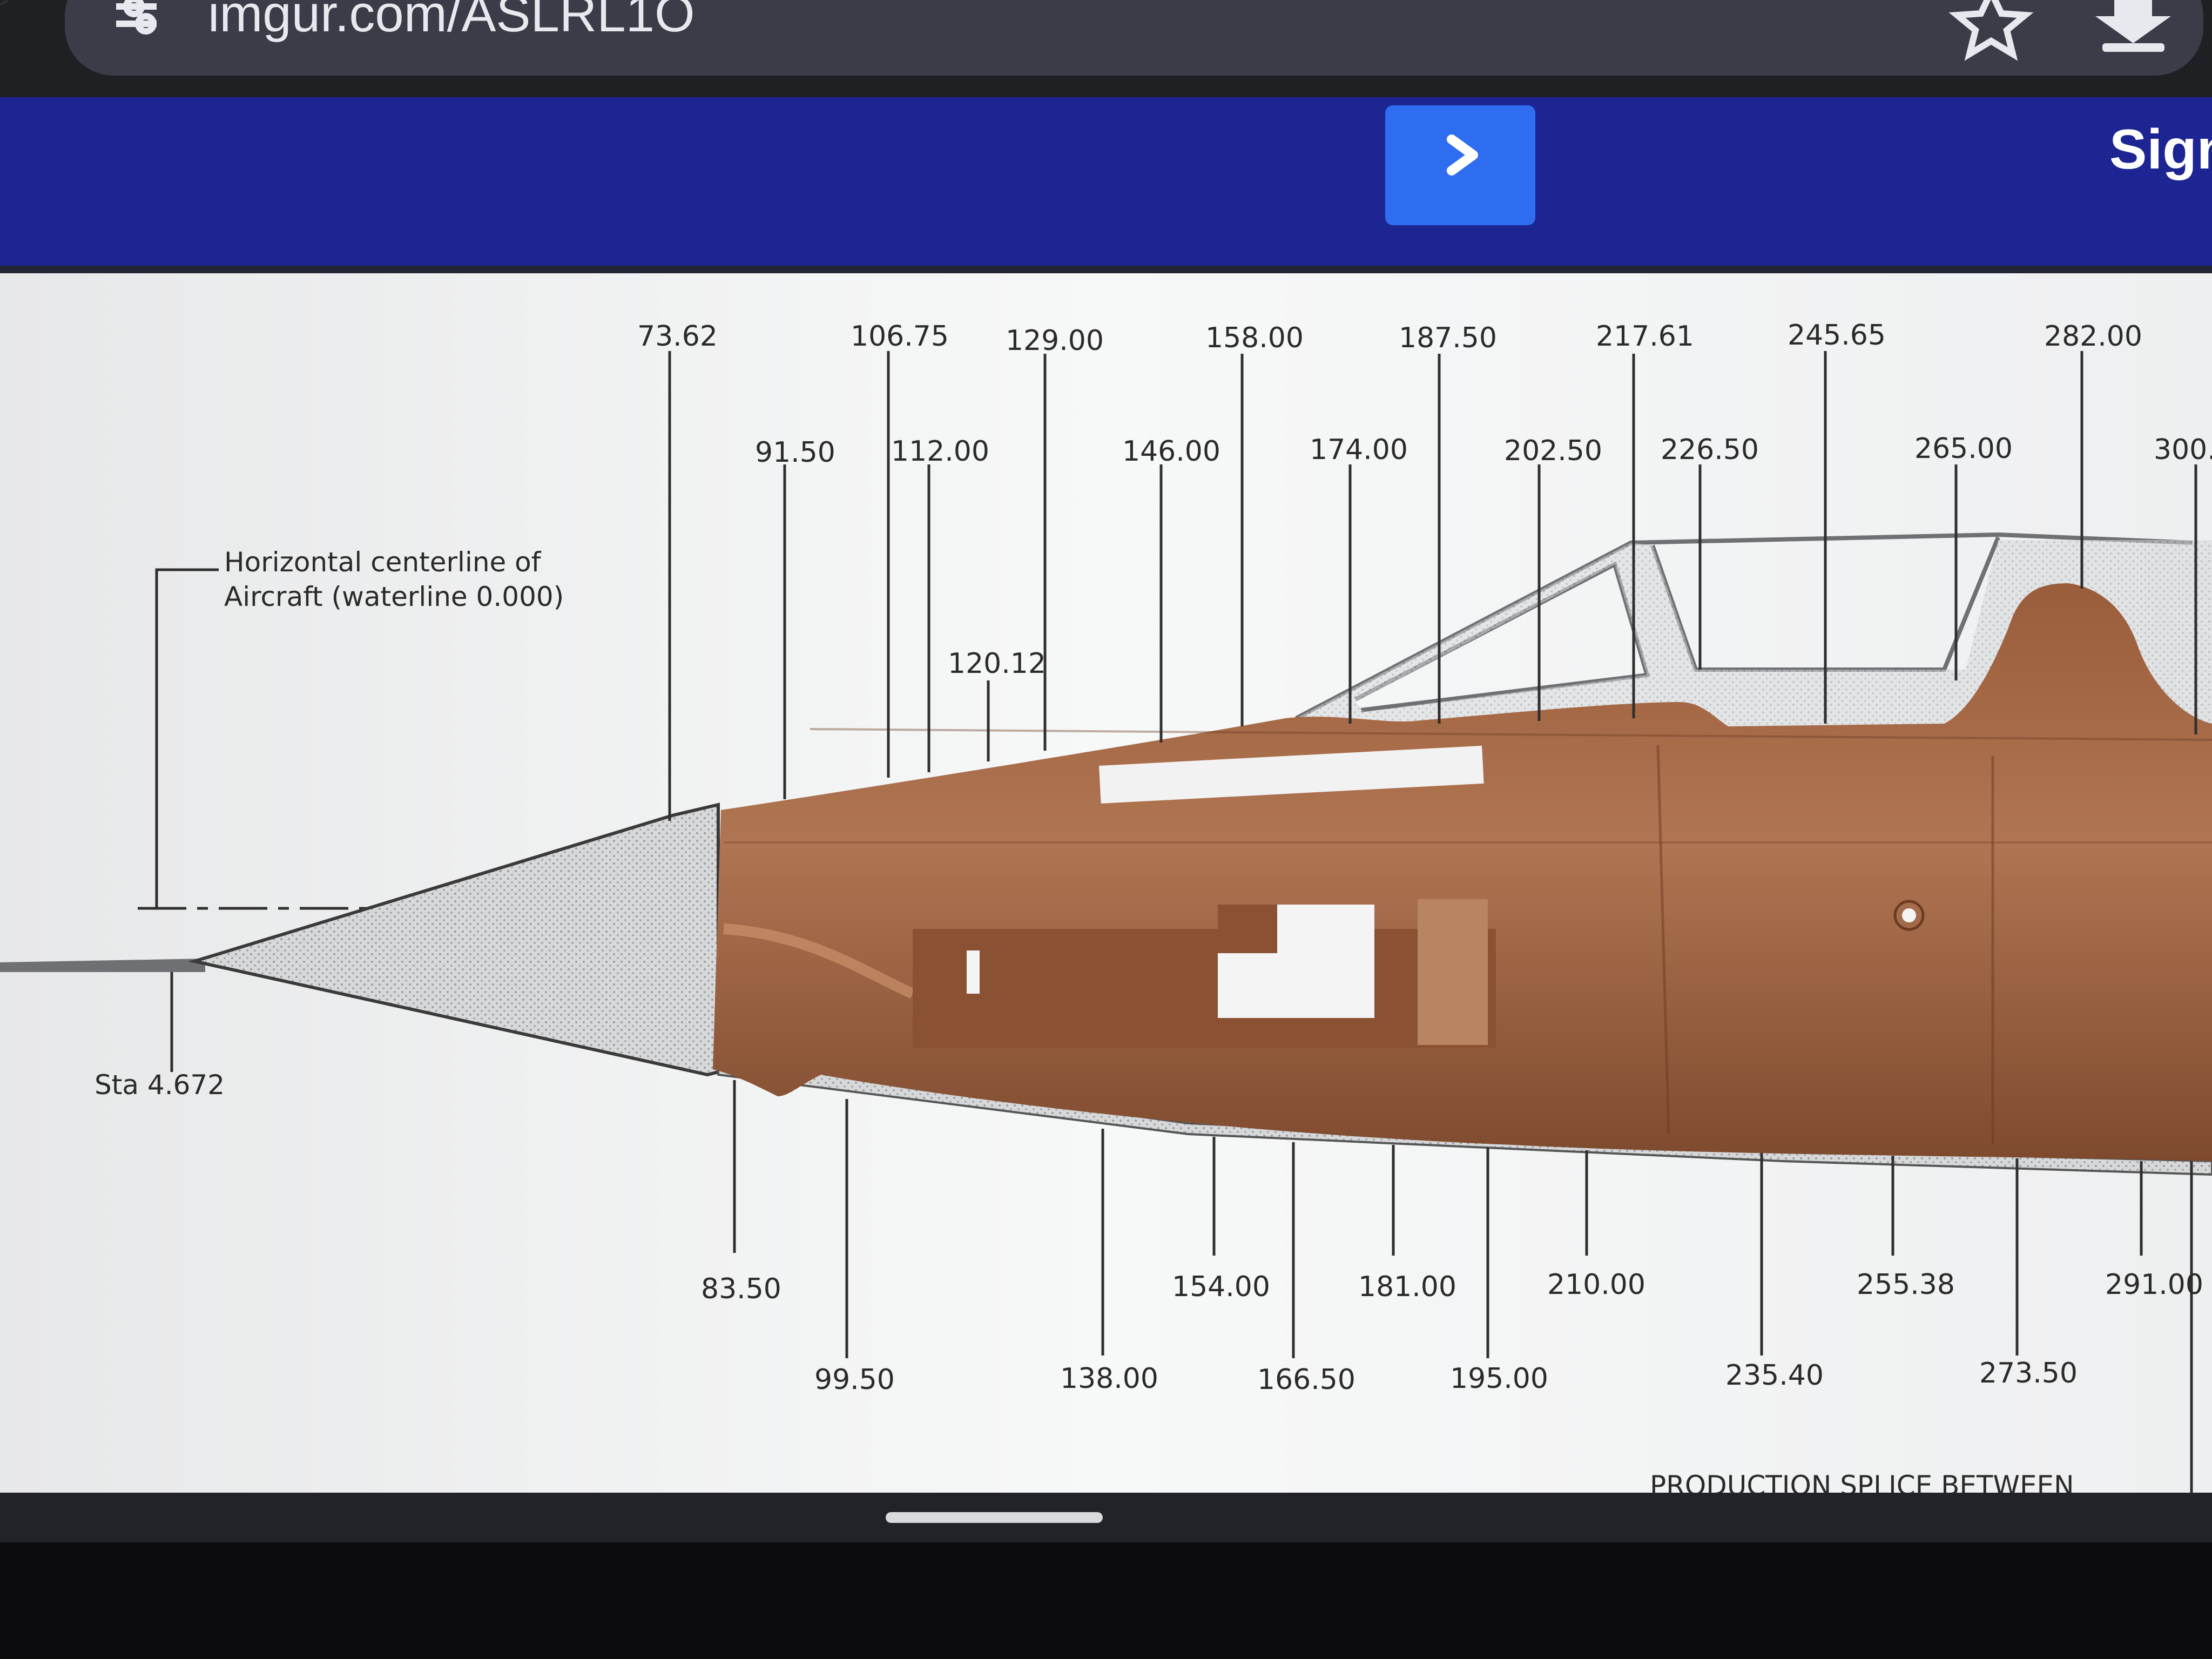 This screenshot has height=1659, width=2212. I want to click on station-label: 282.00, so click(2093, 336).